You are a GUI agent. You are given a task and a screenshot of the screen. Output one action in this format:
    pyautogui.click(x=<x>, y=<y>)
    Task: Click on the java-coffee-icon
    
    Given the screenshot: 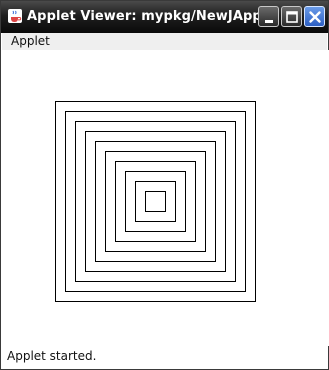 What is the action you would take?
    pyautogui.click(x=15, y=16)
    